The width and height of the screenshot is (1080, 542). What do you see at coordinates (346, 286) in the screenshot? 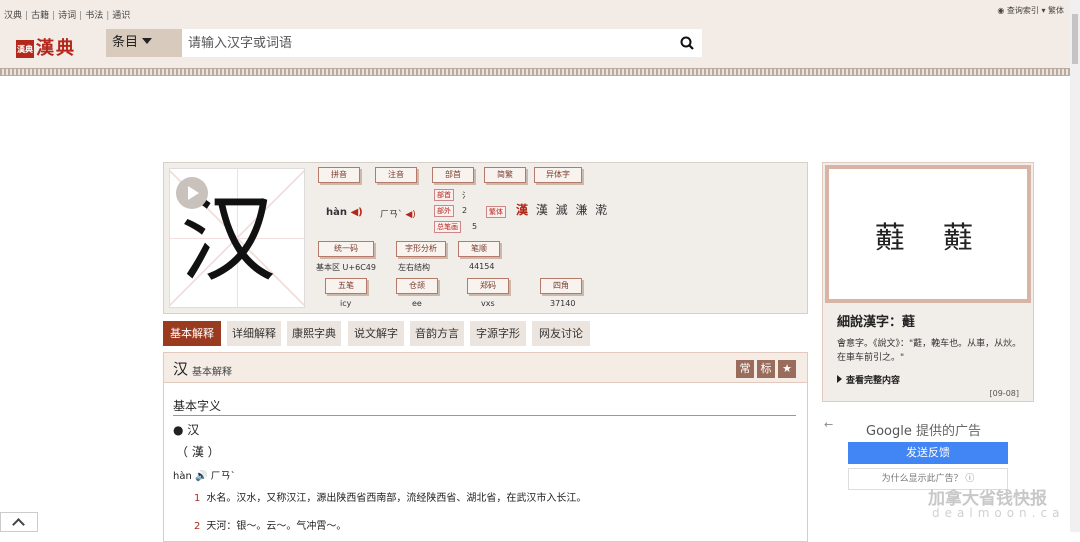
I see `tag-wubi: 五笔` at bounding box center [346, 286].